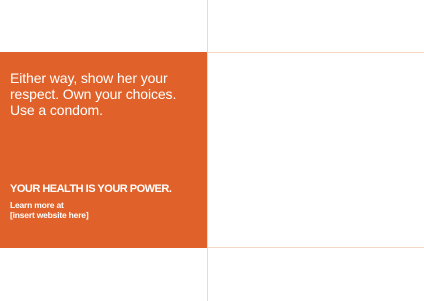  I want to click on panel-message-line: respect. Own your choices., so click(93, 94).